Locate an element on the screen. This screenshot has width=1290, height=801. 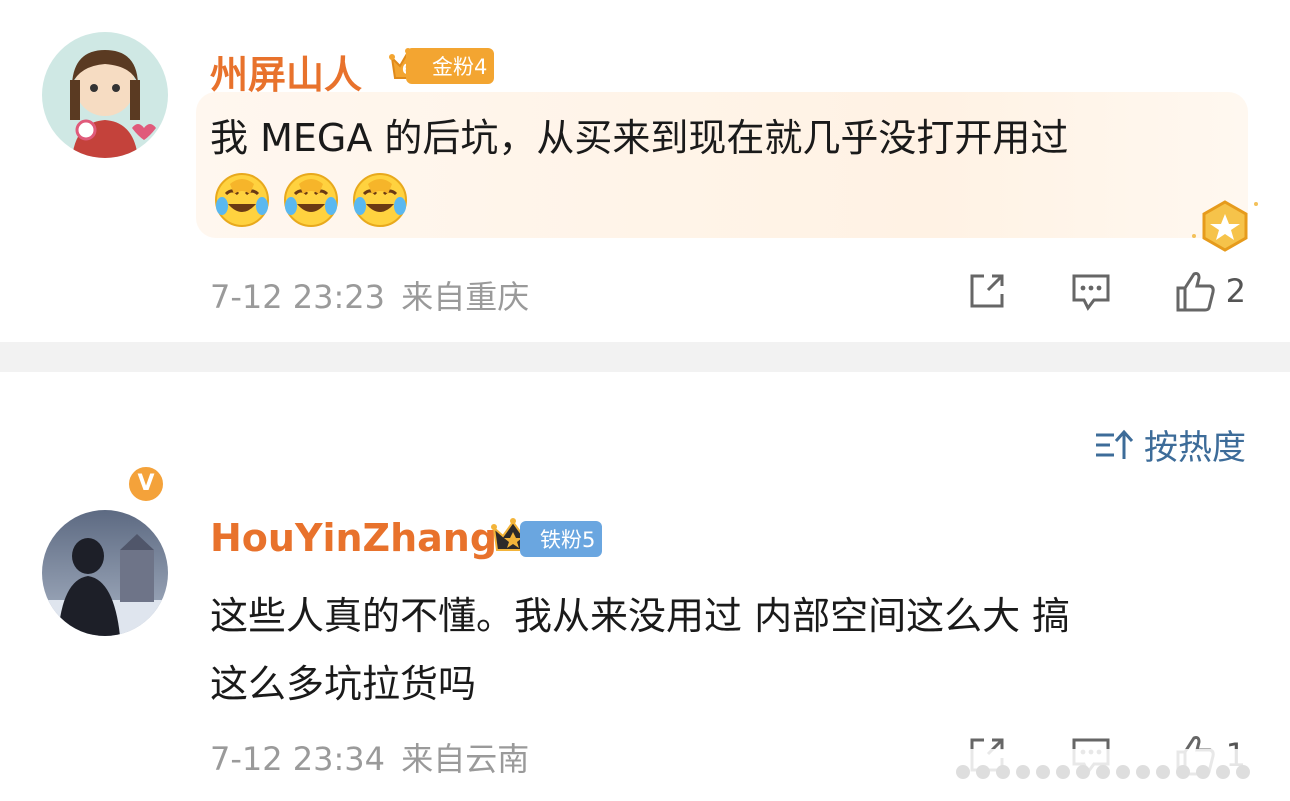
comment-text-line: 这么多坑拉货吗 is located at coordinates (343, 684).